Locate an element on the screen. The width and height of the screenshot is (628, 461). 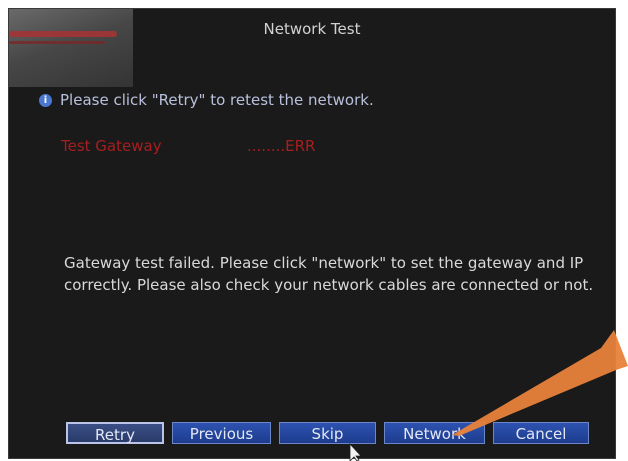
skip-button: Skip is located at coordinates (327, 433).